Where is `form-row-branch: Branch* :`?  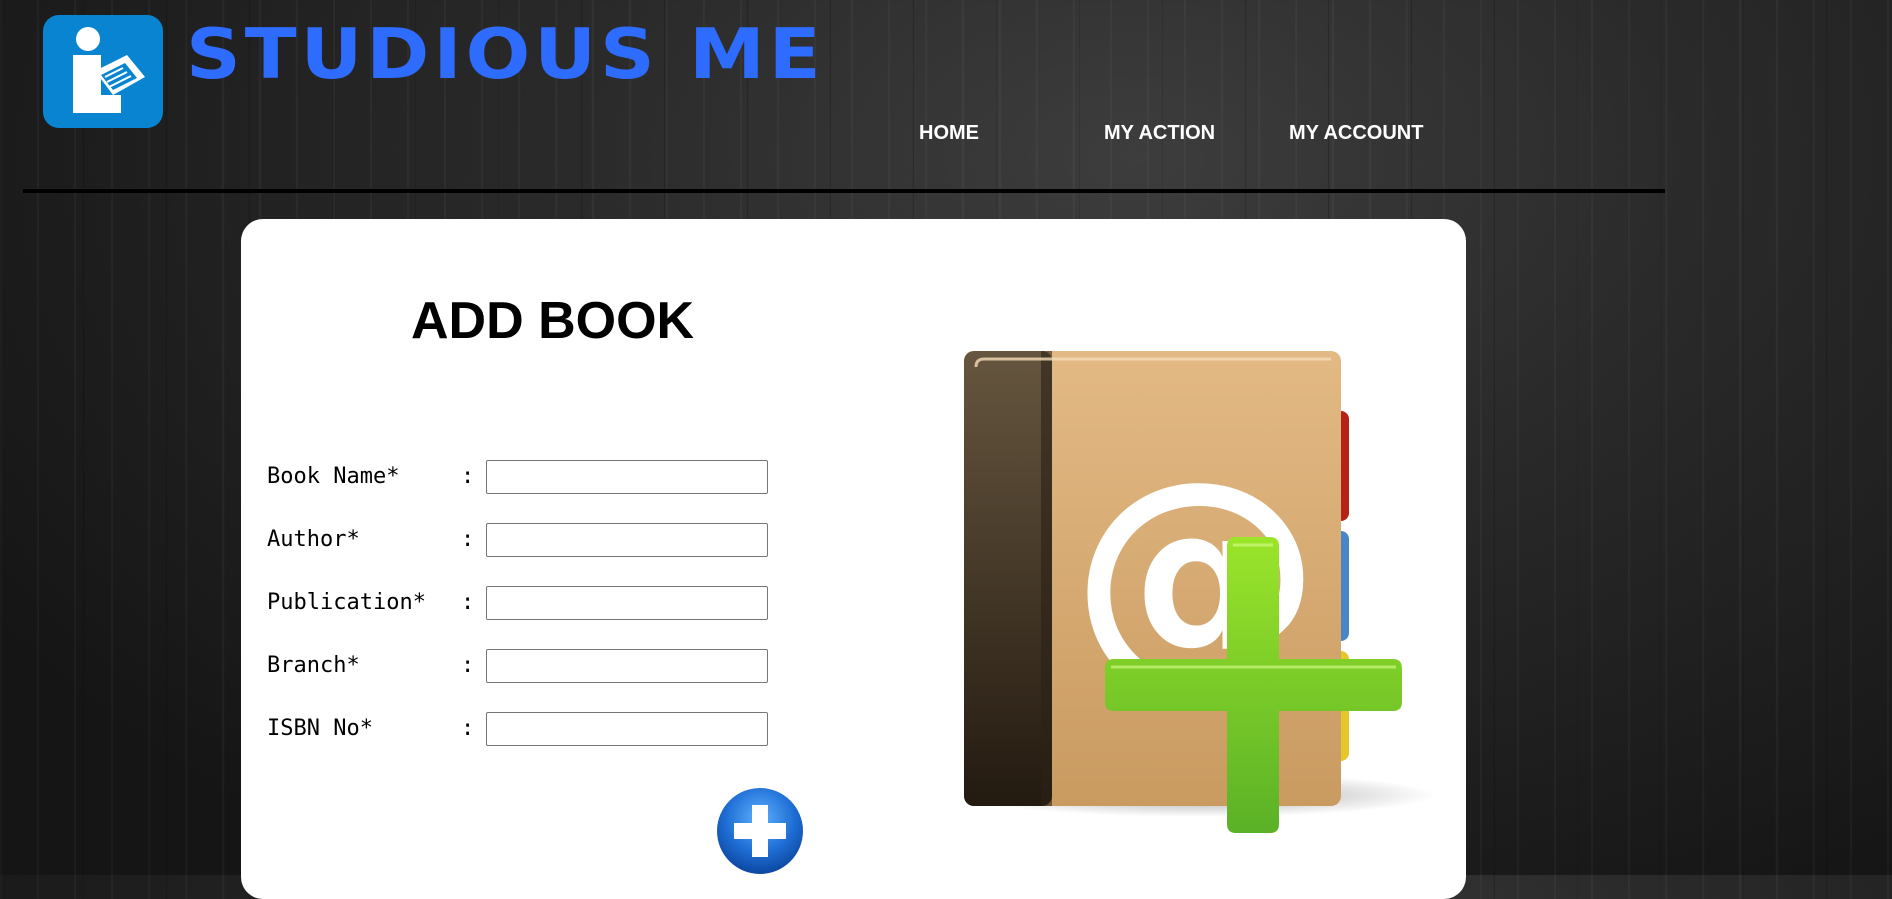 form-row-branch: Branch* : is located at coordinates (547, 666).